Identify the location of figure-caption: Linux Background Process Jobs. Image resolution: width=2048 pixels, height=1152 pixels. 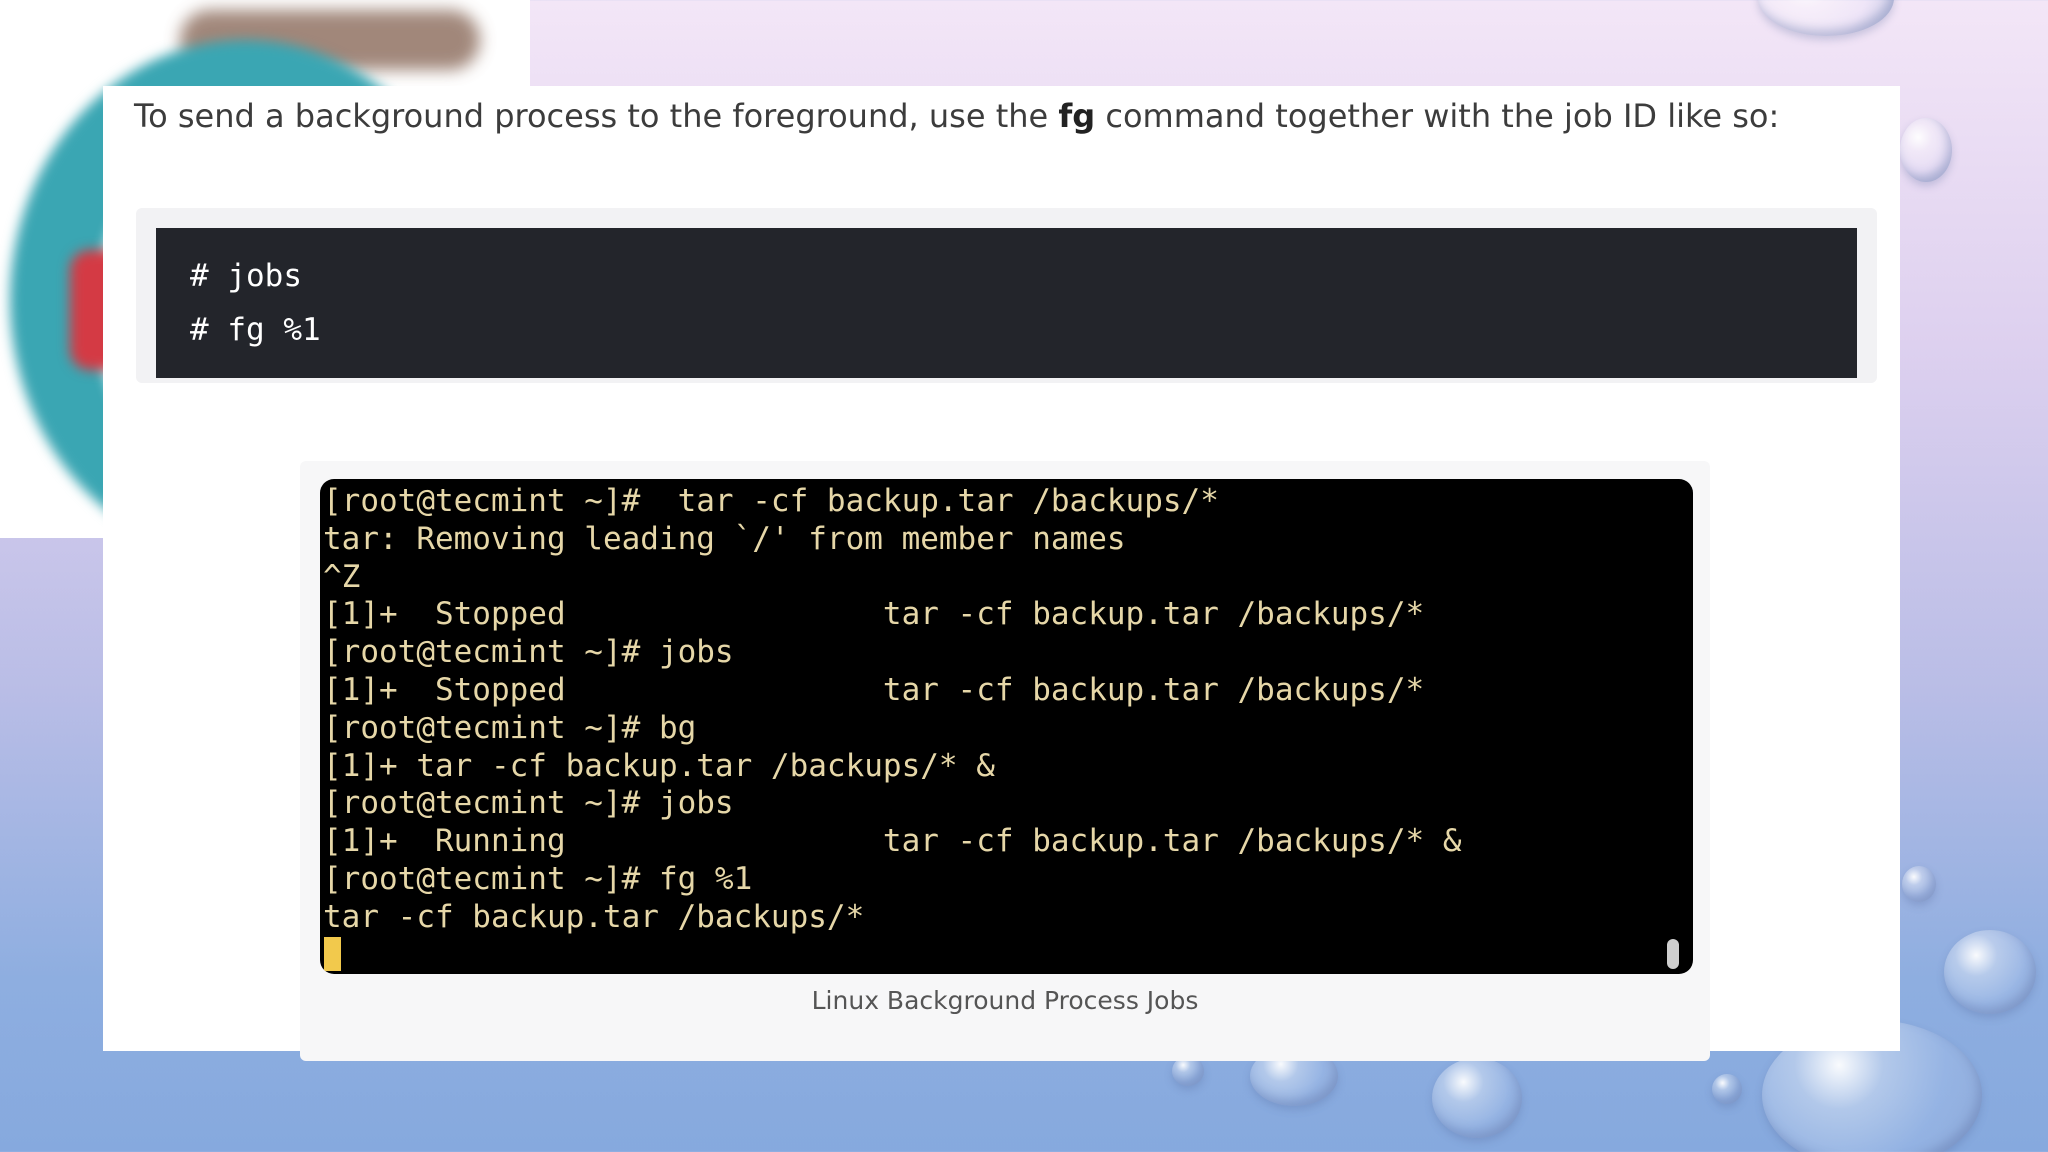
(1005, 1000).